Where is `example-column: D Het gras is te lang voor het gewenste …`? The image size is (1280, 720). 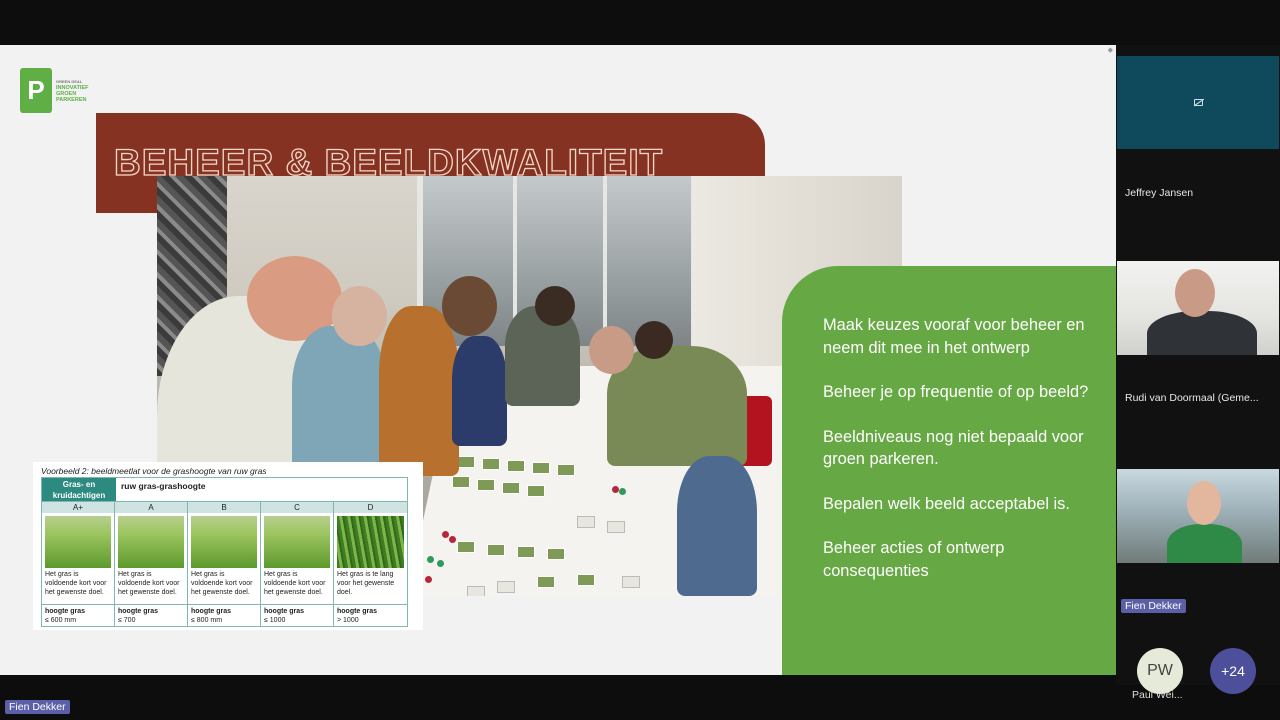
example-column: D Het gras is te lang voor het gewenste … is located at coordinates (370, 564).